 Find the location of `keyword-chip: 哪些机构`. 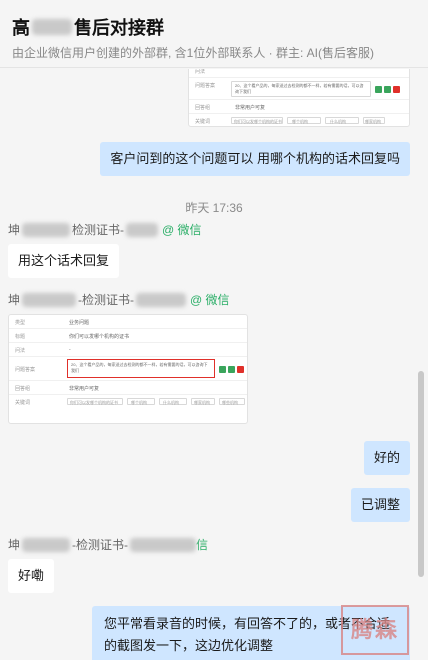

keyword-chip: 哪些机构 is located at coordinates (232, 401).